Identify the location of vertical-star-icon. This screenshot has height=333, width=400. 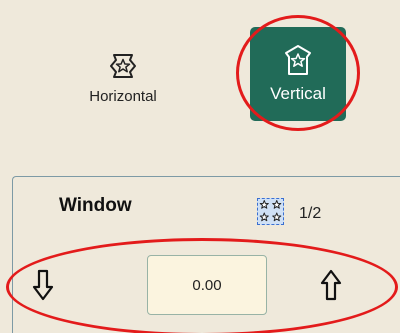
(298, 62).